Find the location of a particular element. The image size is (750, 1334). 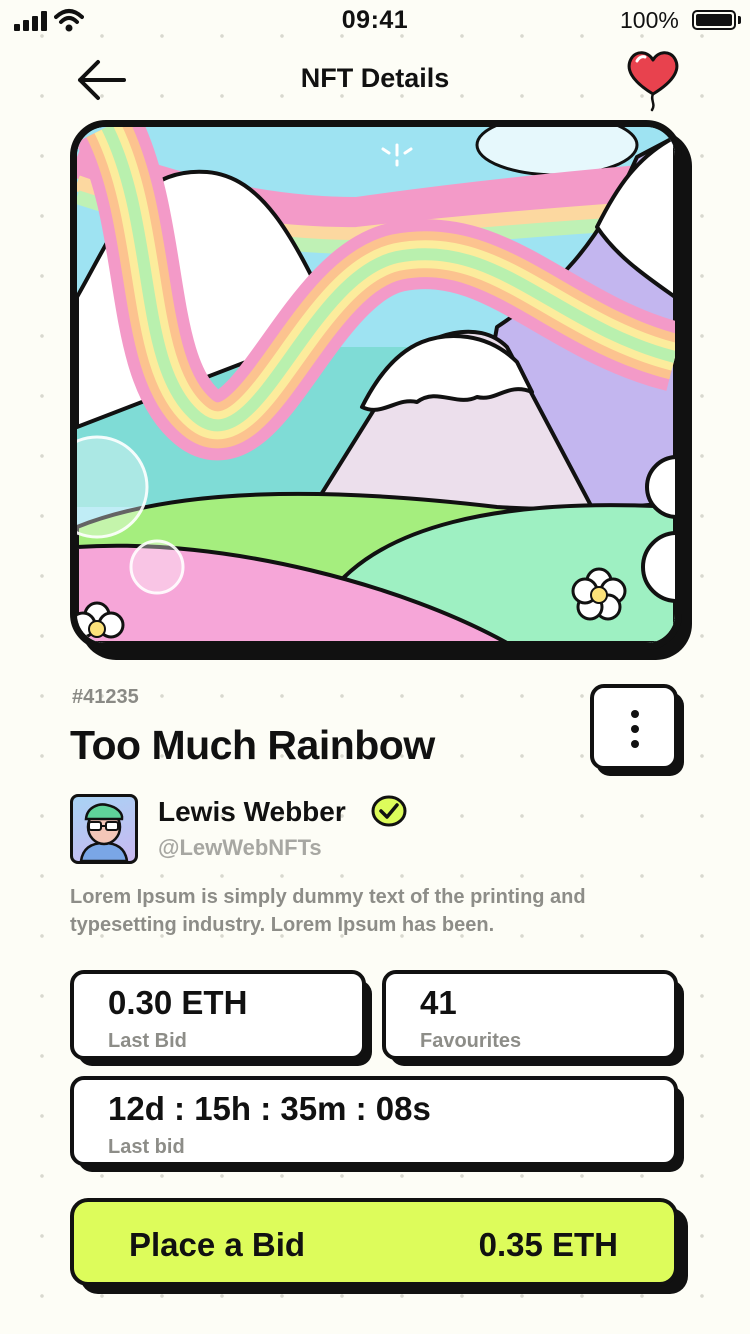

battery-percentage: 100% is located at coordinates (649, 20).